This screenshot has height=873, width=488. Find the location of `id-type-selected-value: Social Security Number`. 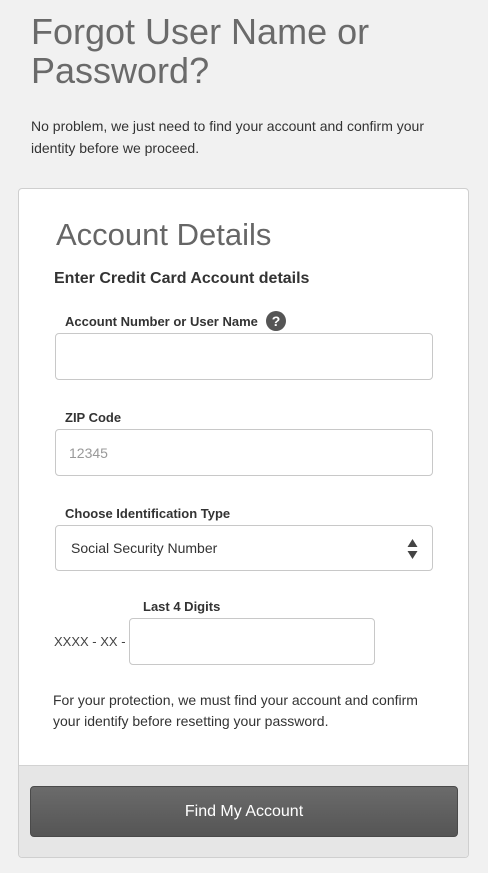

id-type-selected-value: Social Security Number is located at coordinates (144, 548).